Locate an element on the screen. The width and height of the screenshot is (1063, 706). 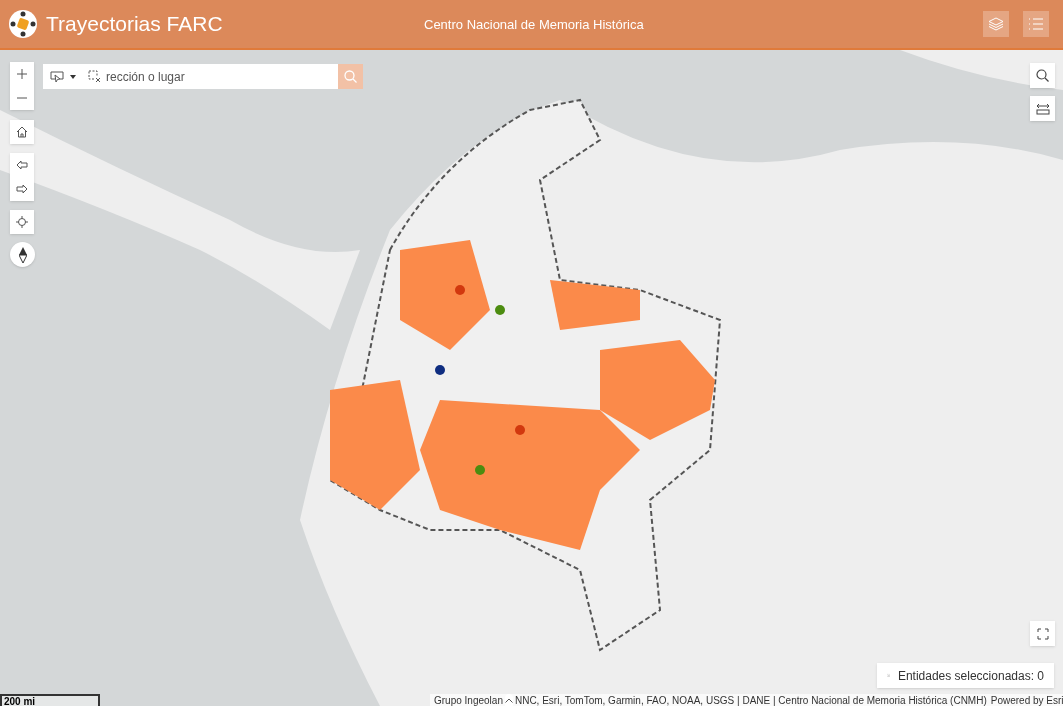
legend-button is located at coordinates (1036, 24).